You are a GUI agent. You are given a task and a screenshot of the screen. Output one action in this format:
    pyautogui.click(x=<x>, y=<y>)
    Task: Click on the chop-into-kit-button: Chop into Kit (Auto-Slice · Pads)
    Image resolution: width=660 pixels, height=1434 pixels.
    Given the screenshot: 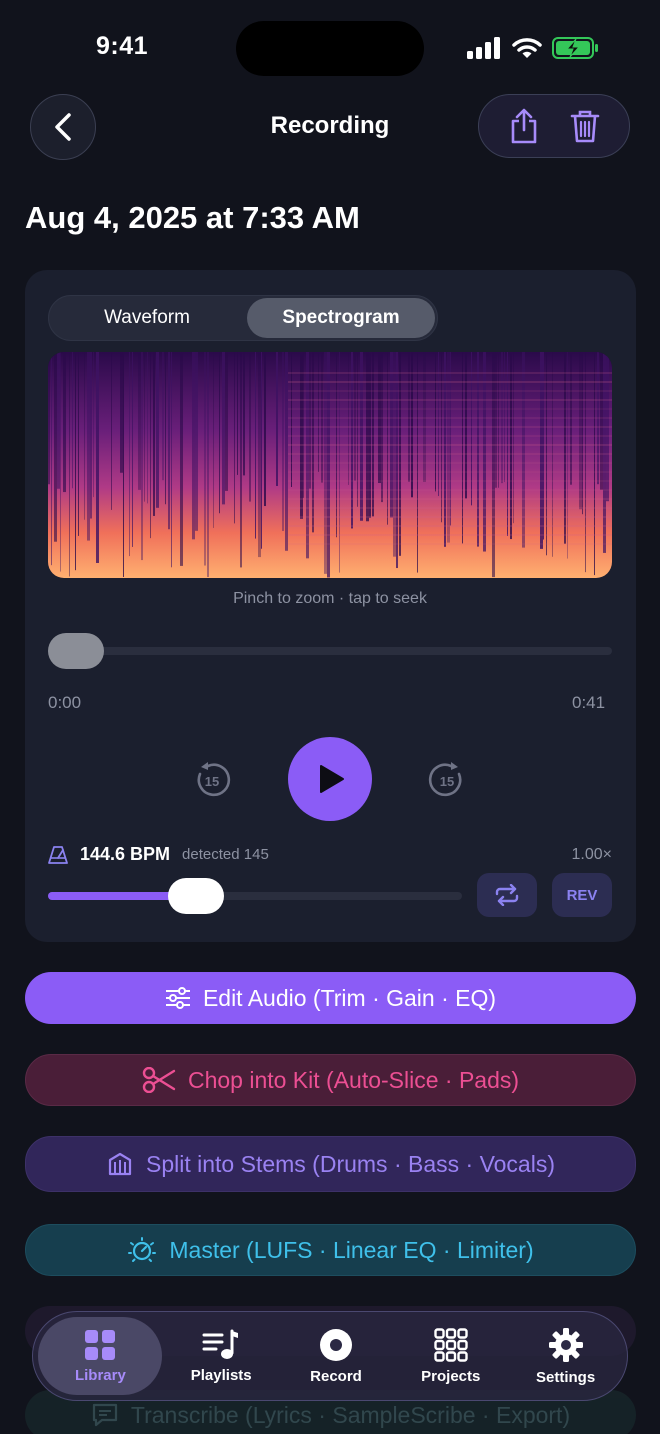 What is the action you would take?
    pyautogui.click(x=330, y=1080)
    